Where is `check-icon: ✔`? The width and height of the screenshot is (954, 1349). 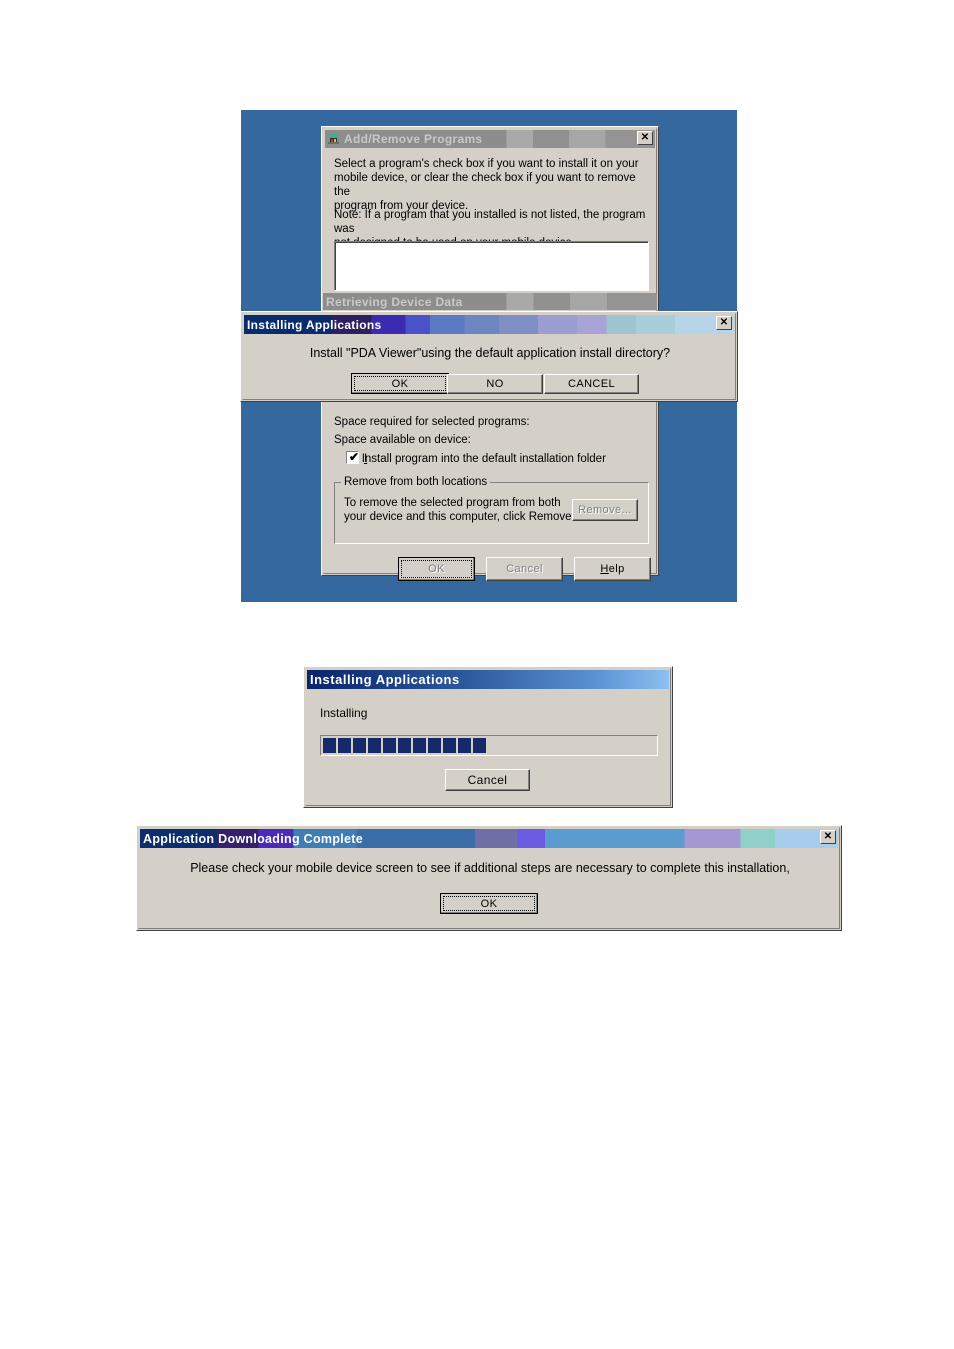 check-icon: ✔ is located at coordinates (354, 457).